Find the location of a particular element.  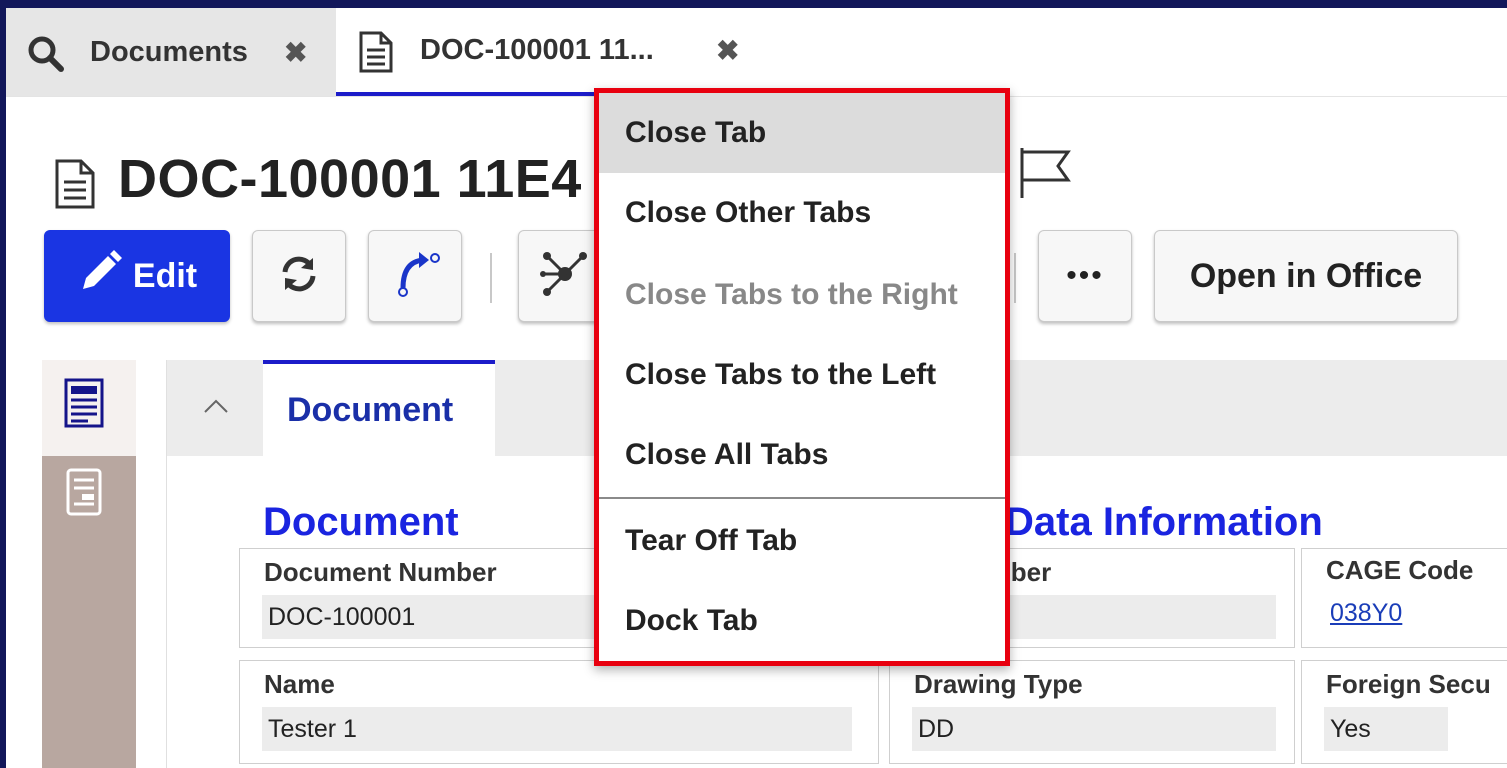

field-value: Yes is located at coordinates (1386, 729).